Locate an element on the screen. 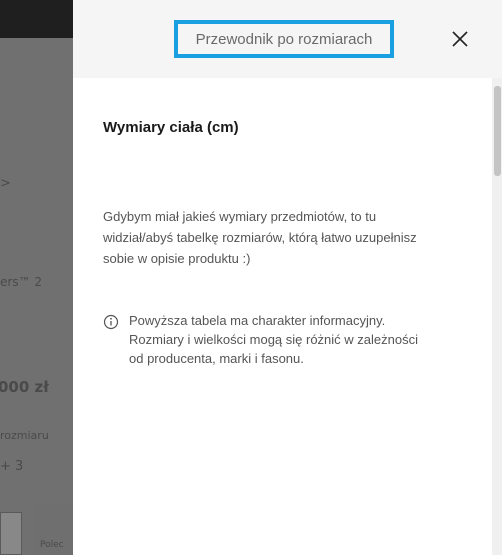  close-icon is located at coordinates (460, 39).